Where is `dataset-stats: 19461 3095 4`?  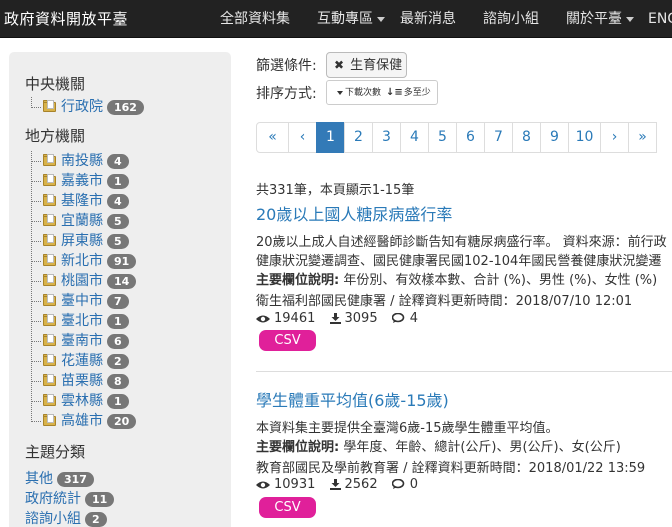 dataset-stats: 19461 3095 4 is located at coordinates (342, 318).